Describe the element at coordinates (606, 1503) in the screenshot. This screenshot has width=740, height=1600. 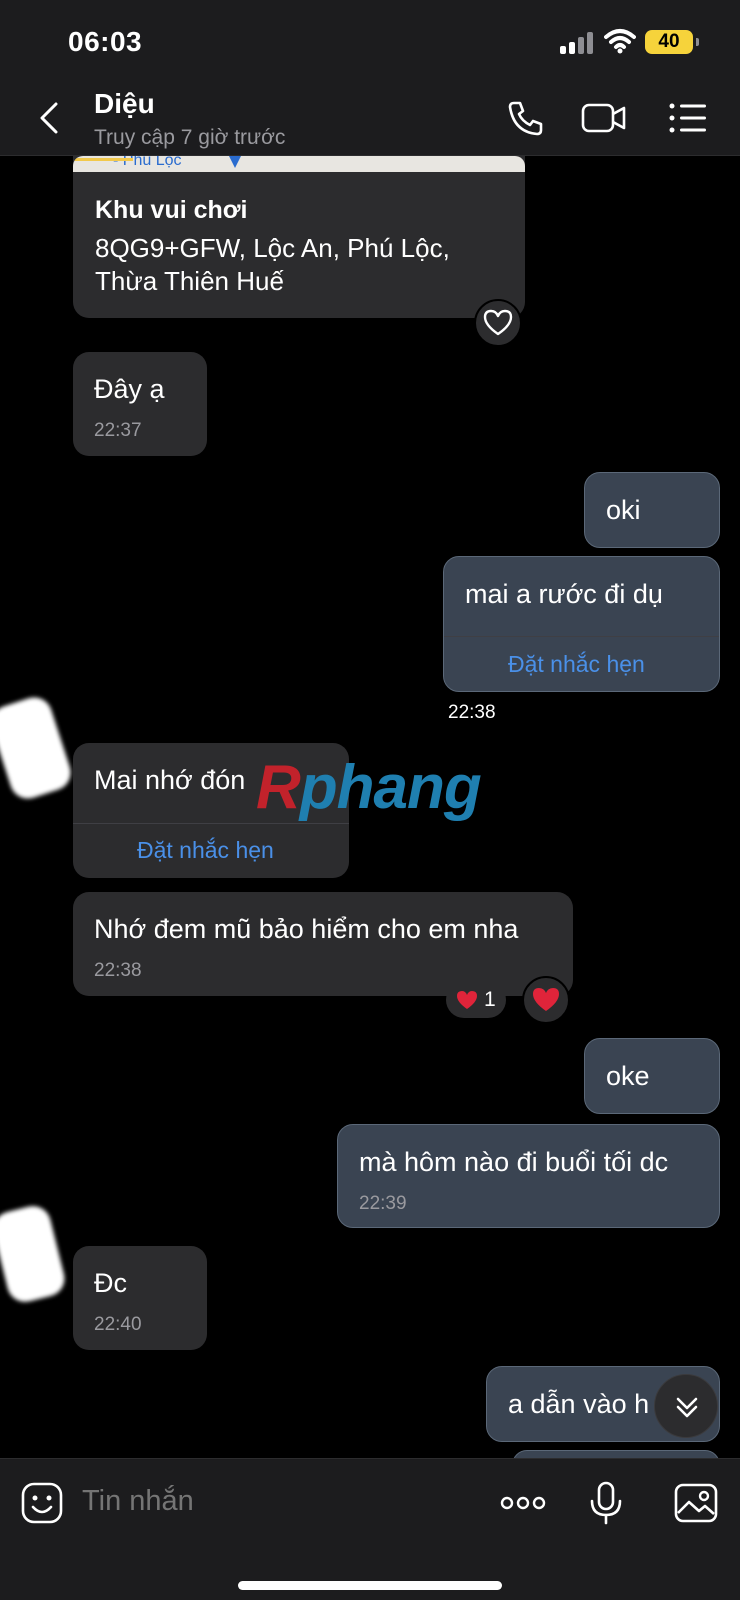
I see `microphone-icon` at that location.